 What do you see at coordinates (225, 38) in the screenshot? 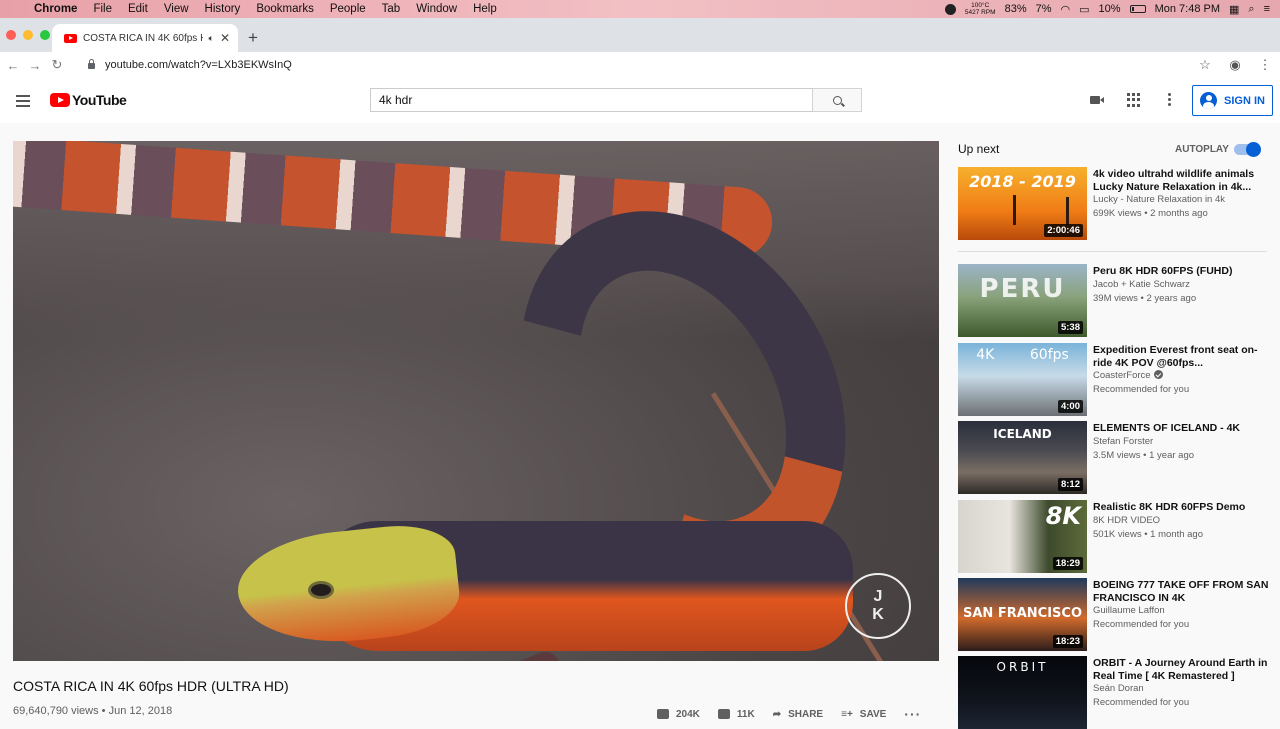
I see `close-tab-icon: ✕` at bounding box center [225, 38].